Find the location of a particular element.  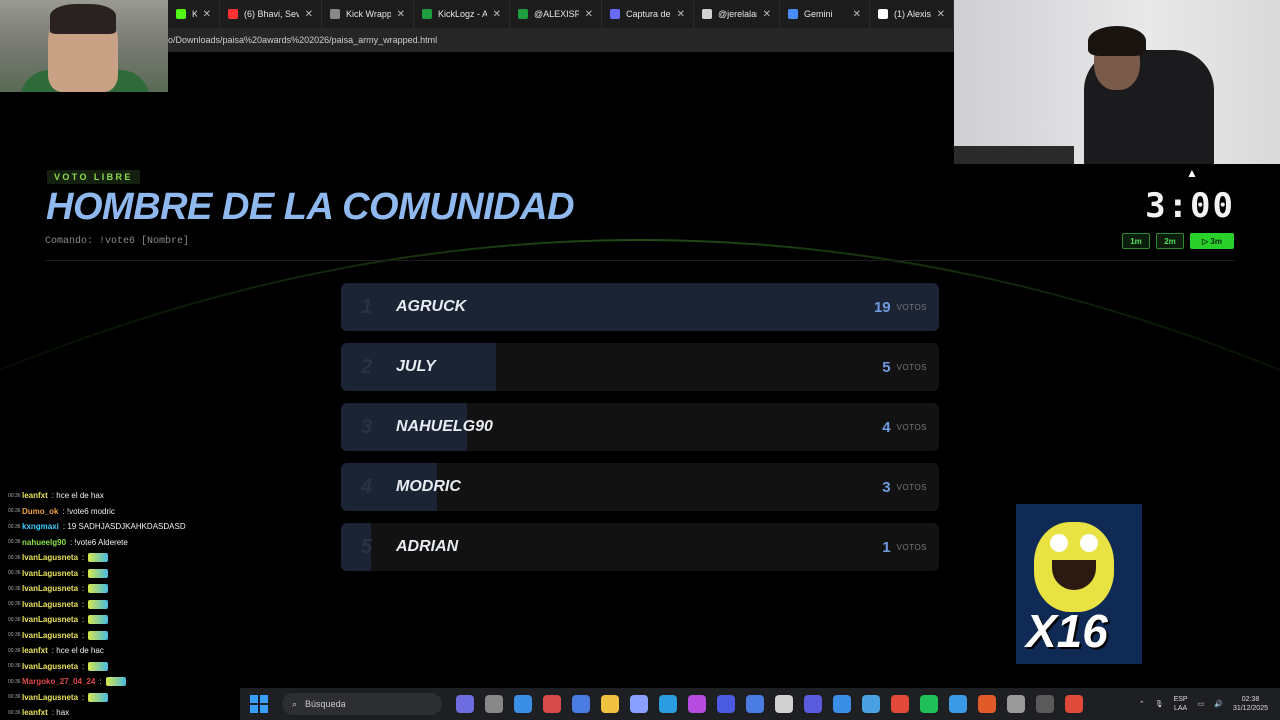

ranking-row: 4 MODRIC 3 VOTOS is located at coordinates (640, 487).